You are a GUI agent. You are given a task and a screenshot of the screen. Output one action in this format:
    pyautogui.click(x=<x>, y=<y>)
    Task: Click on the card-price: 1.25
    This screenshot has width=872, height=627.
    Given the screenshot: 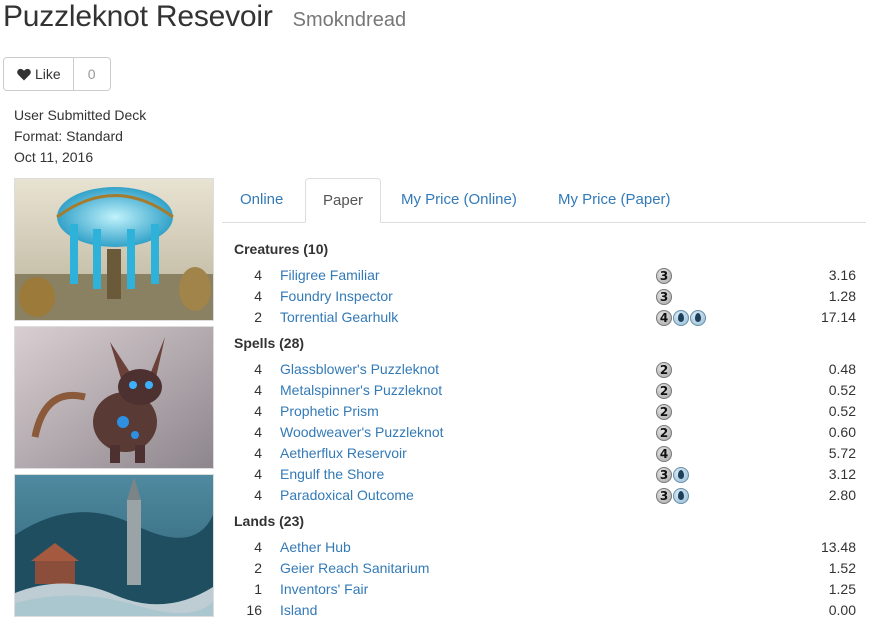 What is the action you would take?
    pyautogui.click(x=842, y=589)
    